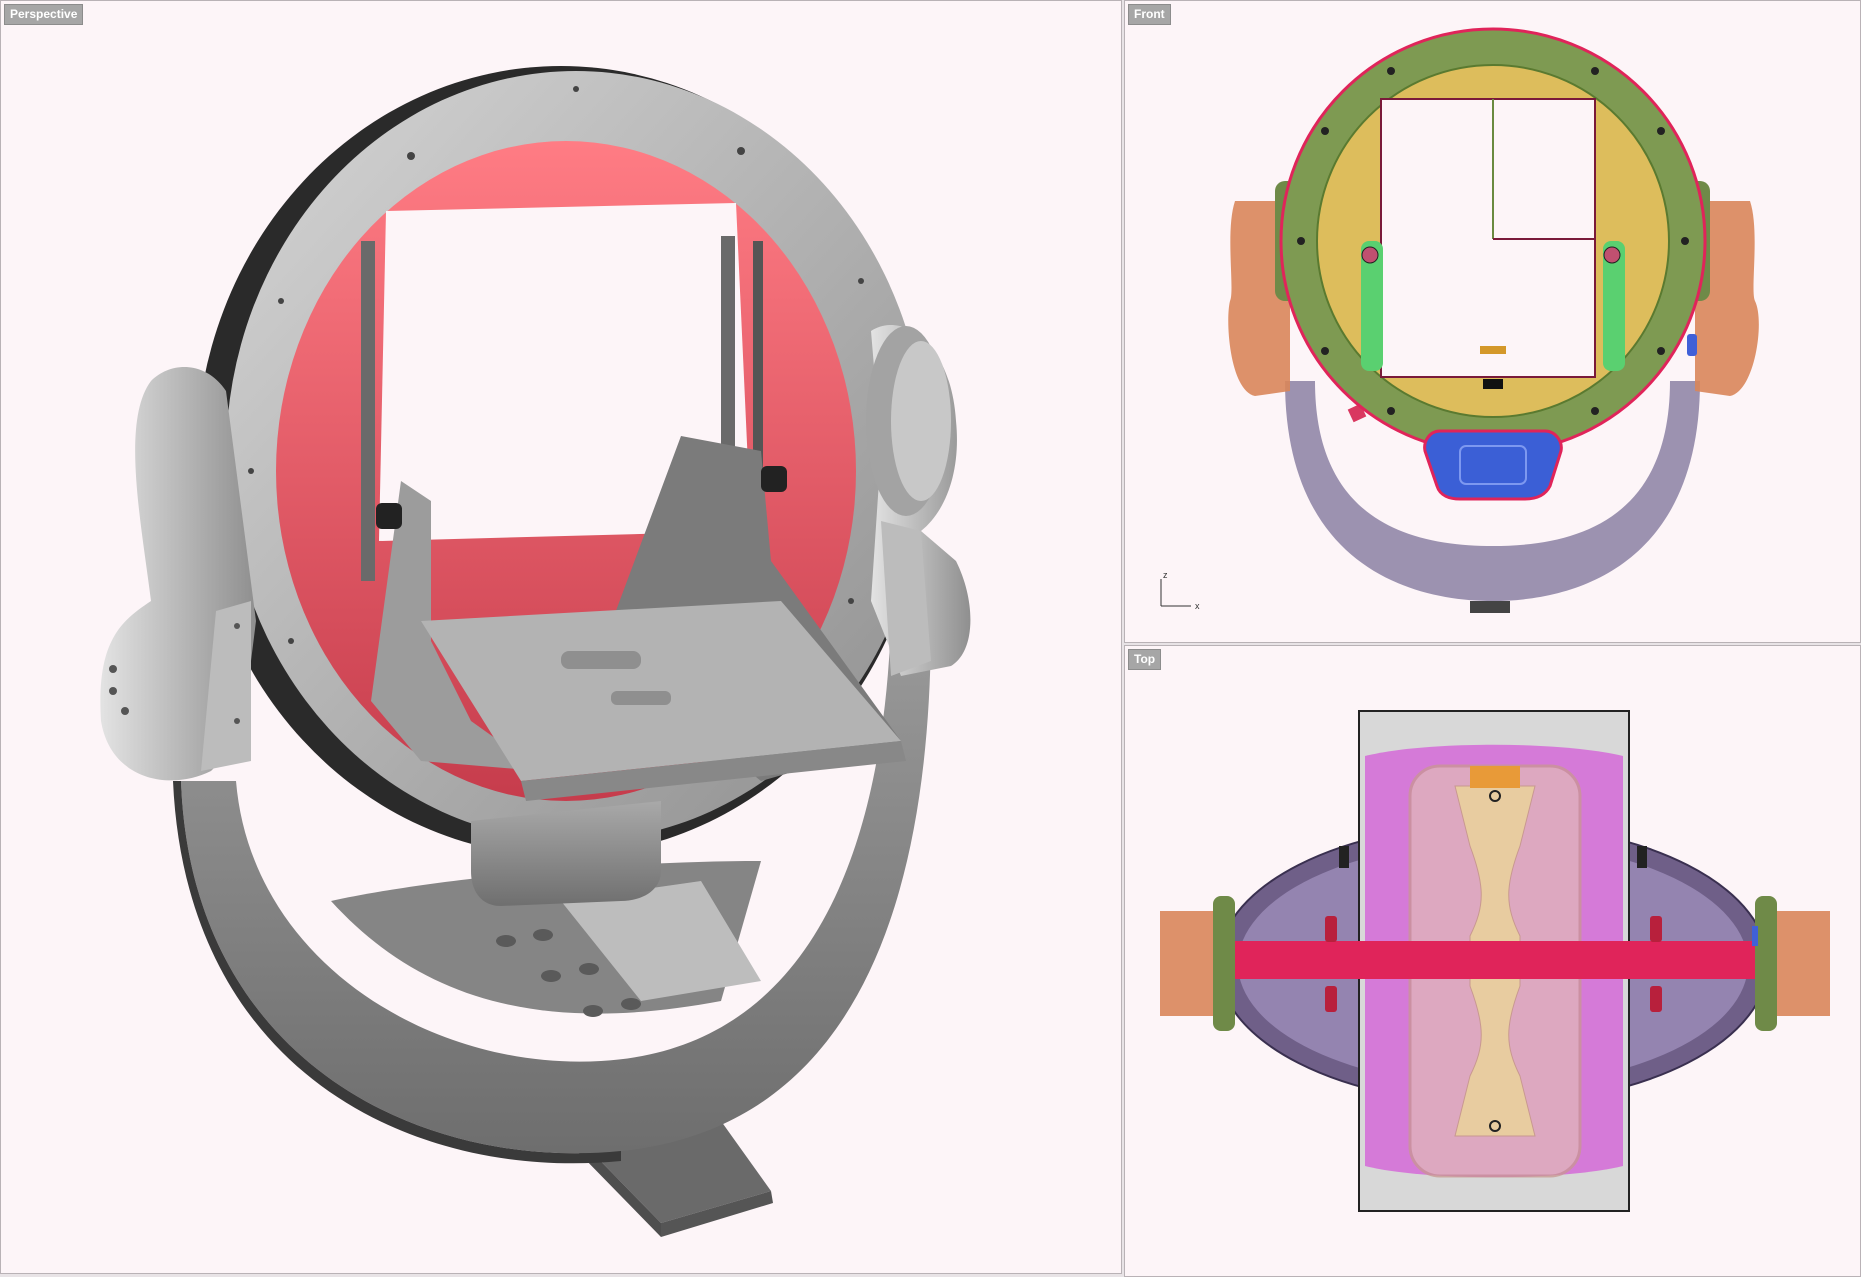 The image size is (1861, 1277). Describe the element at coordinates (1493, 241) in the screenshot. I see `front-ring` at that location.